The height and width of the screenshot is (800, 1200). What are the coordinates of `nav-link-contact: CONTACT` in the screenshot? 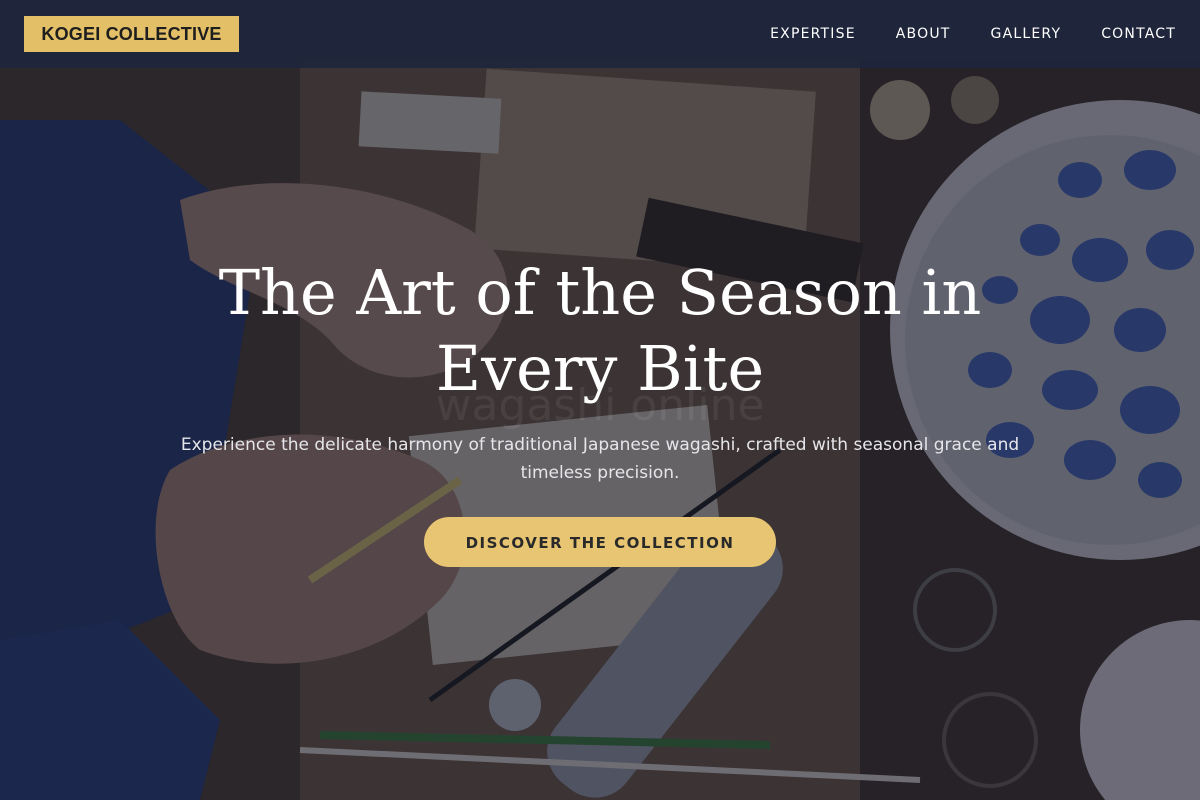 It's located at (1138, 34).